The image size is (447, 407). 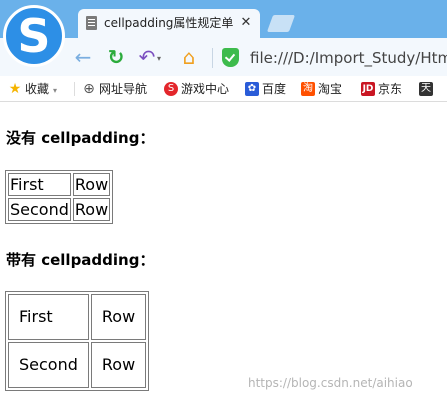 I want to click on bookmark-game-center: S 游戏中心, so click(x=196, y=89).